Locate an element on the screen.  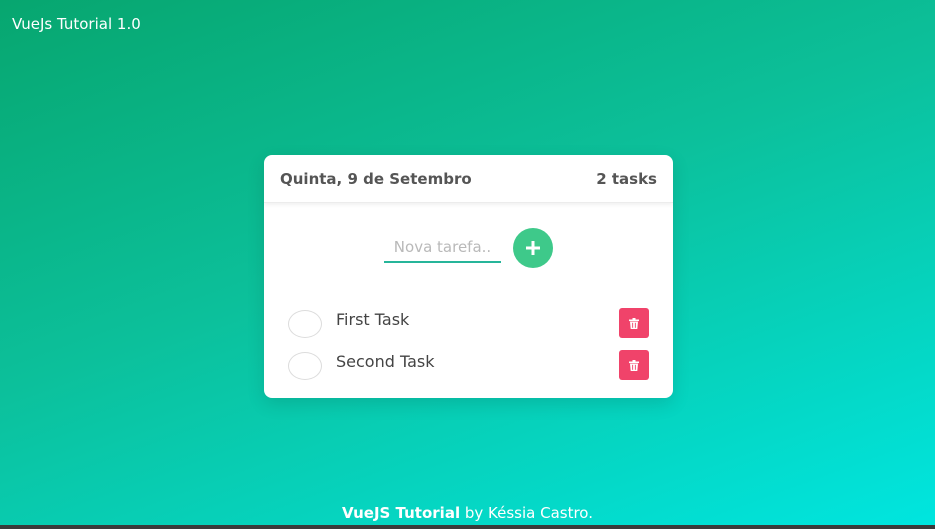
new-task-input is located at coordinates (442, 248).